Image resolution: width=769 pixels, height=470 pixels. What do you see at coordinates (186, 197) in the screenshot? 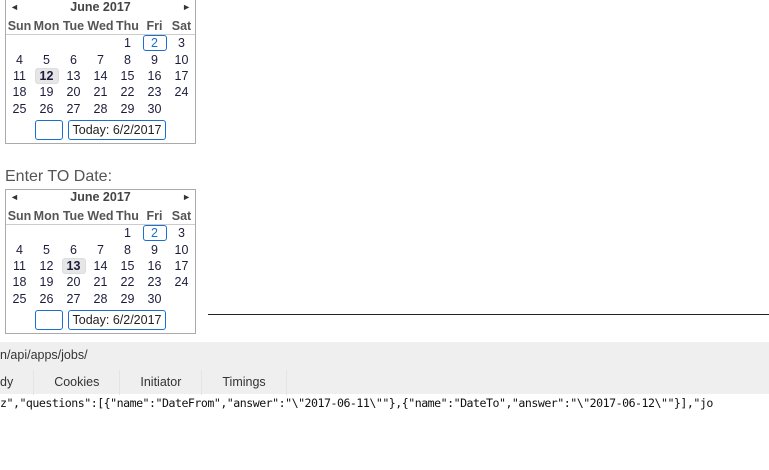
I see `next-month-icon: ►` at bounding box center [186, 197].